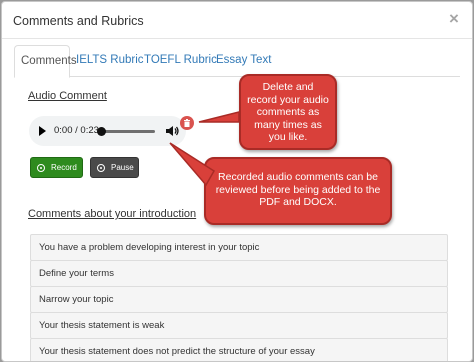  Describe the element at coordinates (101, 131) in the screenshot. I see `audio-progress-knob` at that location.